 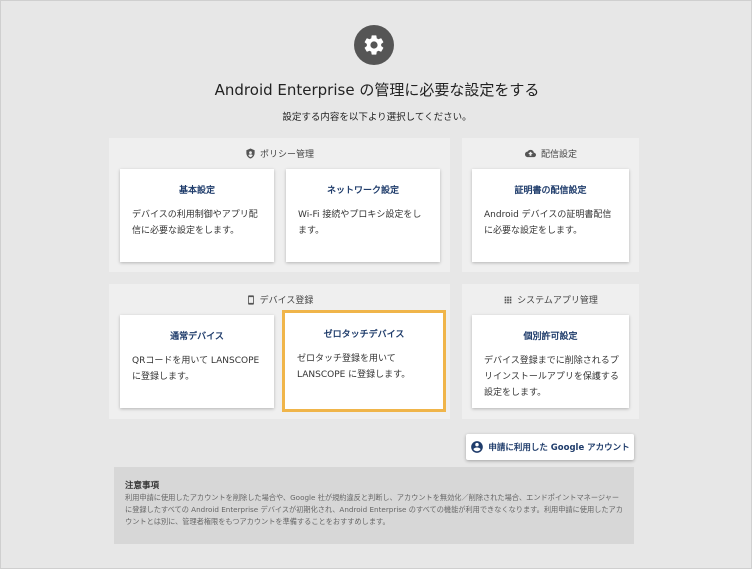 I want to click on card-certificate-distribution: 証明書の配信設定 Android デバイスの証明書配信に必要な設定をします。, so click(x=550, y=215).